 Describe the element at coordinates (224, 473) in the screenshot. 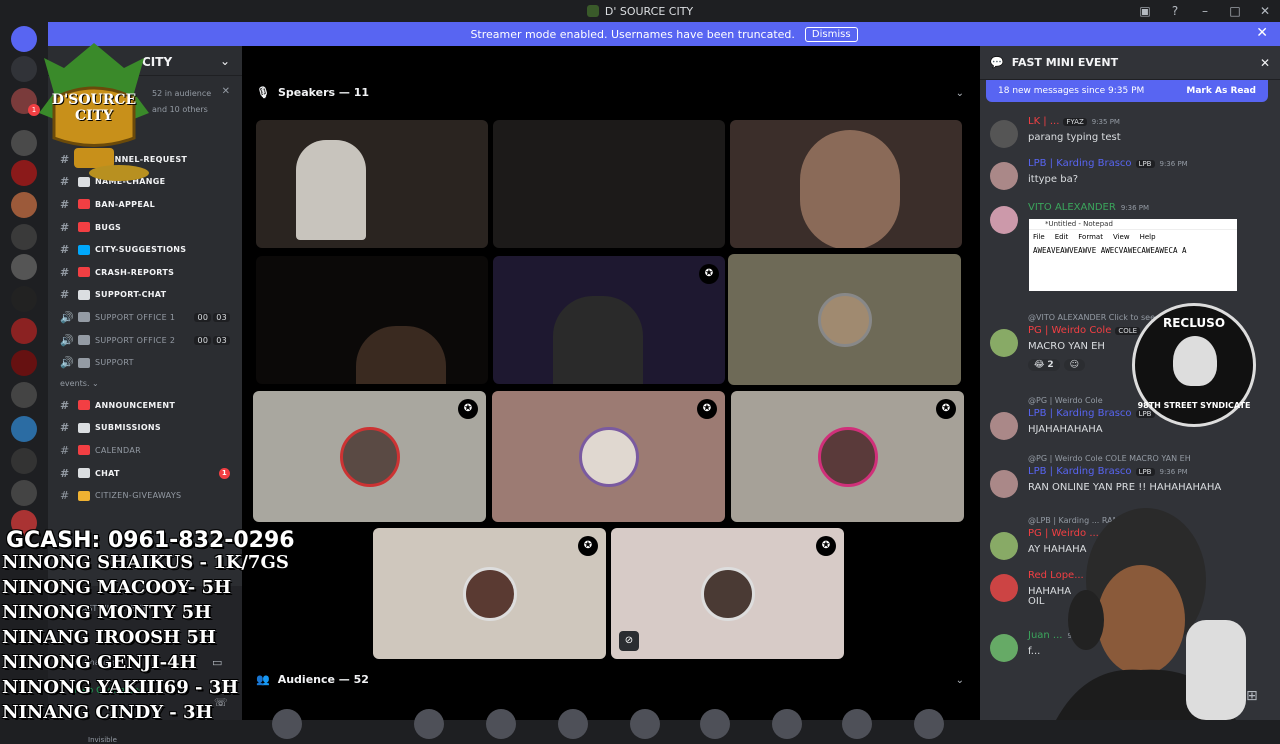

I see `mention-badge: 1` at that location.